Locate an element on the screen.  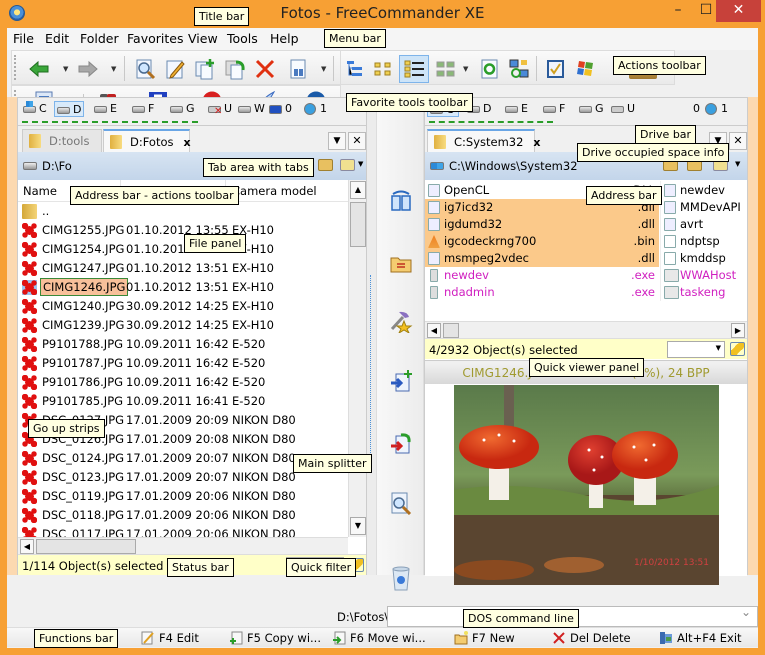
delete-icon is located at coordinates (265, 69).